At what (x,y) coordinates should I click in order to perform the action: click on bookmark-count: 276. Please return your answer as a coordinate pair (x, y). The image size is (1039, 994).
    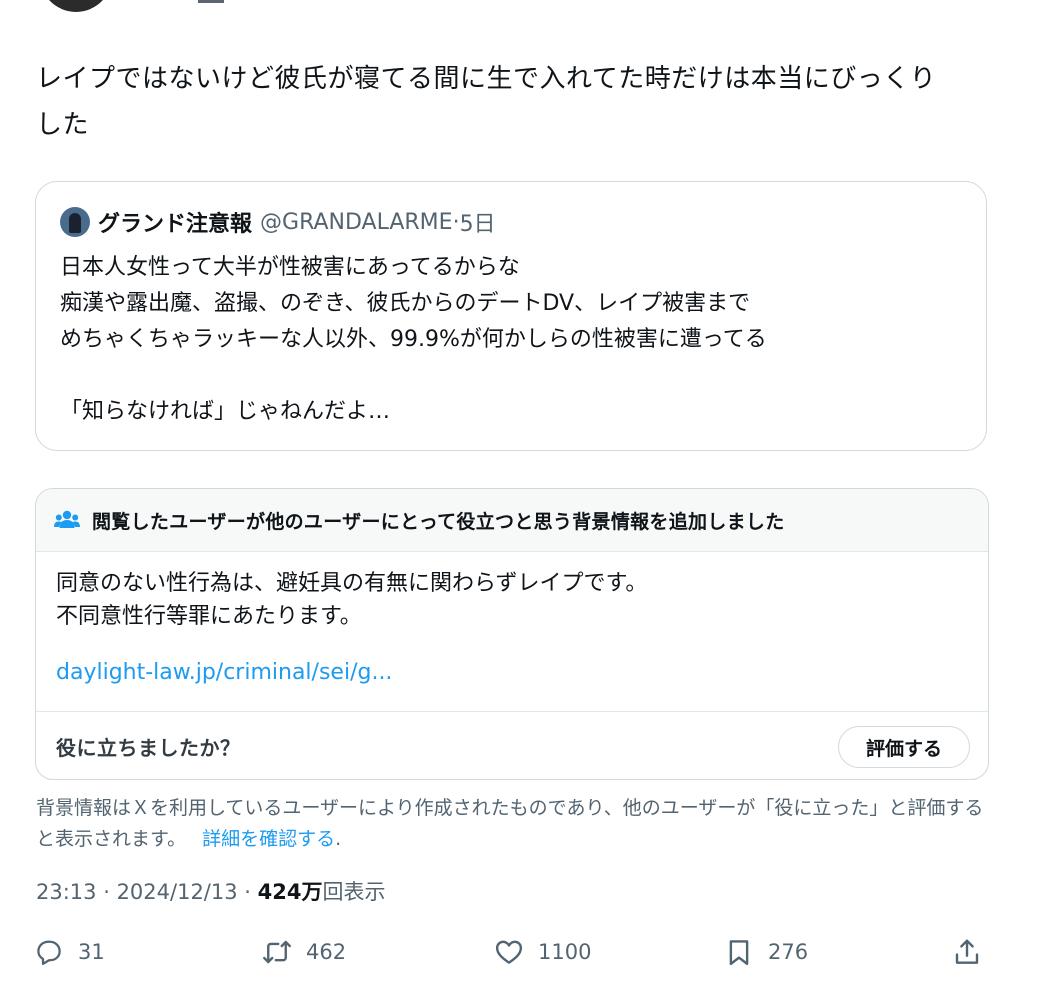
    Looking at the image, I should click on (788, 952).